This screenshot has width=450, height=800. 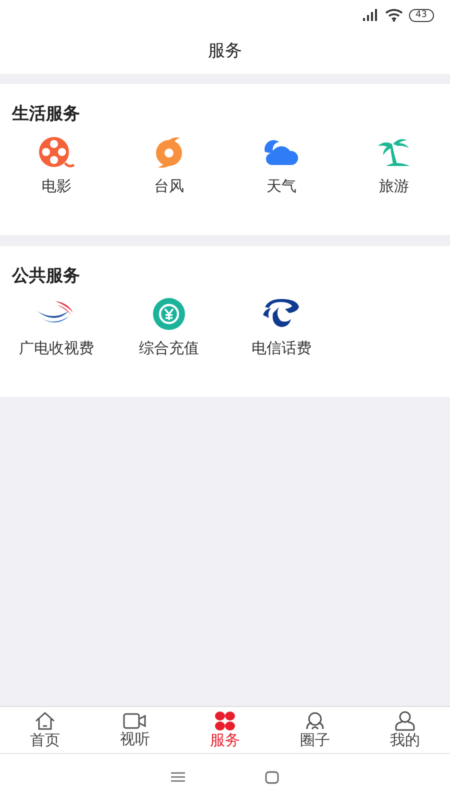 What do you see at coordinates (169, 186) in the screenshot?
I see `service-item: 台风` at bounding box center [169, 186].